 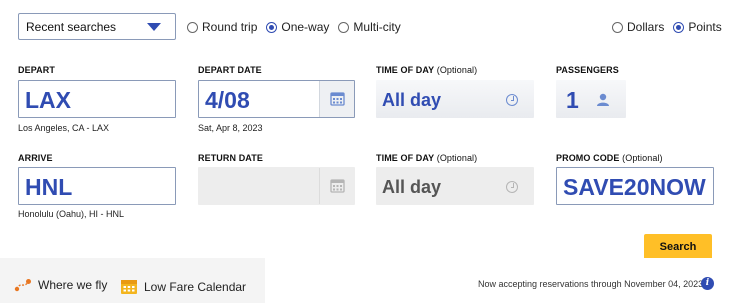 I want to click on radio-multi-city: Multi-city, so click(x=369, y=27).